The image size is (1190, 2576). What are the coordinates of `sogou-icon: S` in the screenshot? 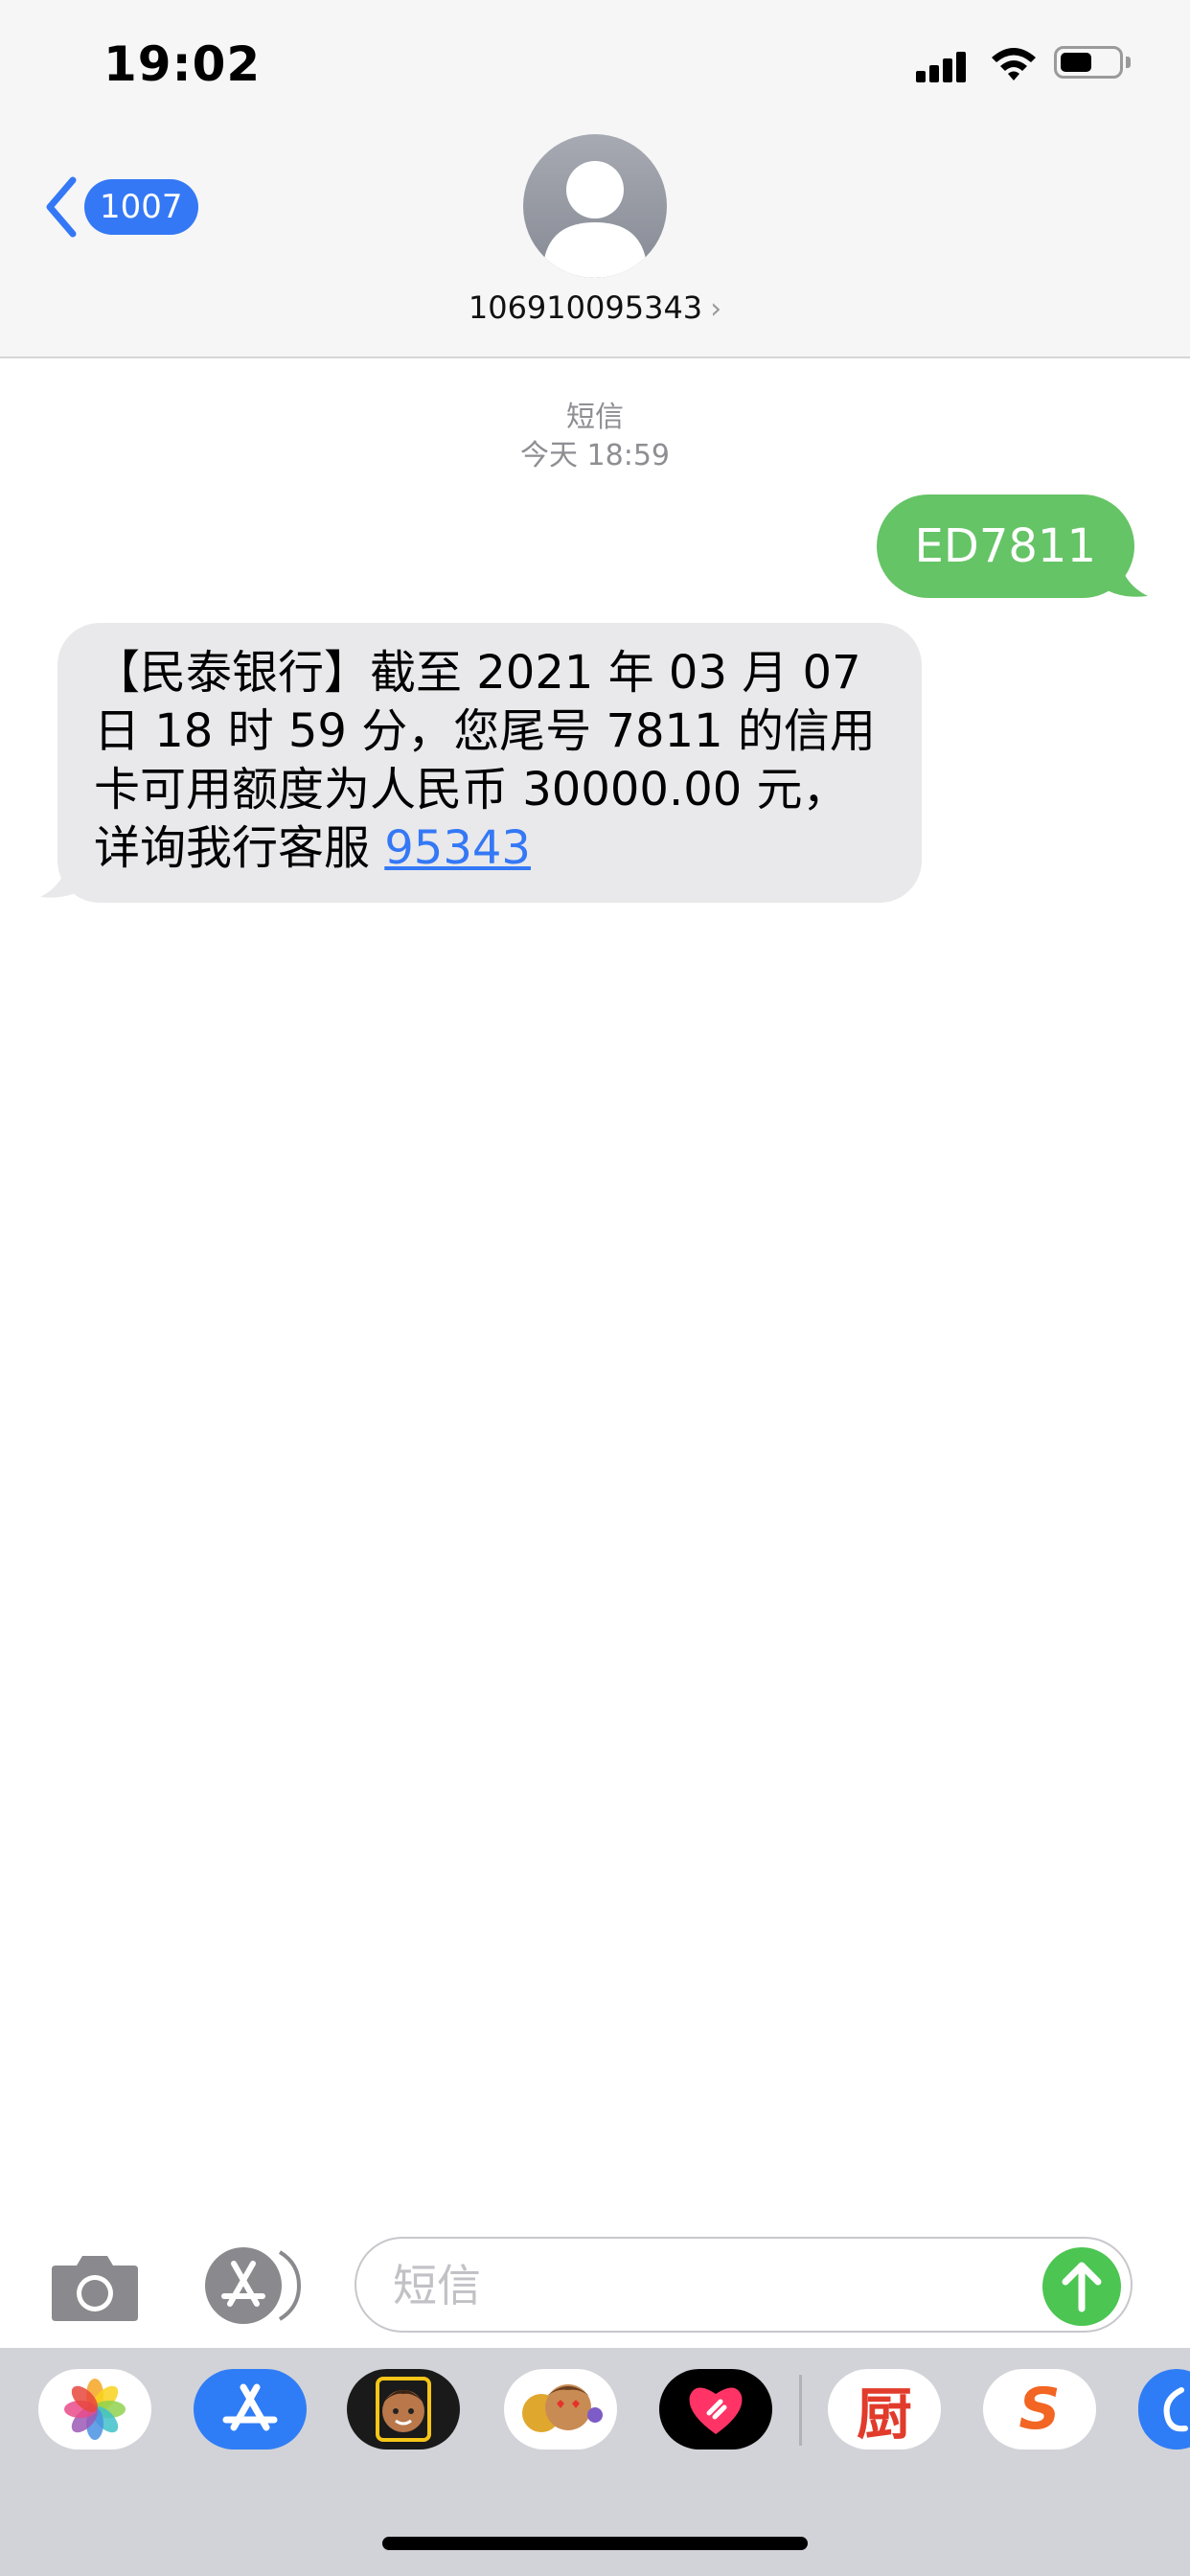 It's located at (1039, 2409).